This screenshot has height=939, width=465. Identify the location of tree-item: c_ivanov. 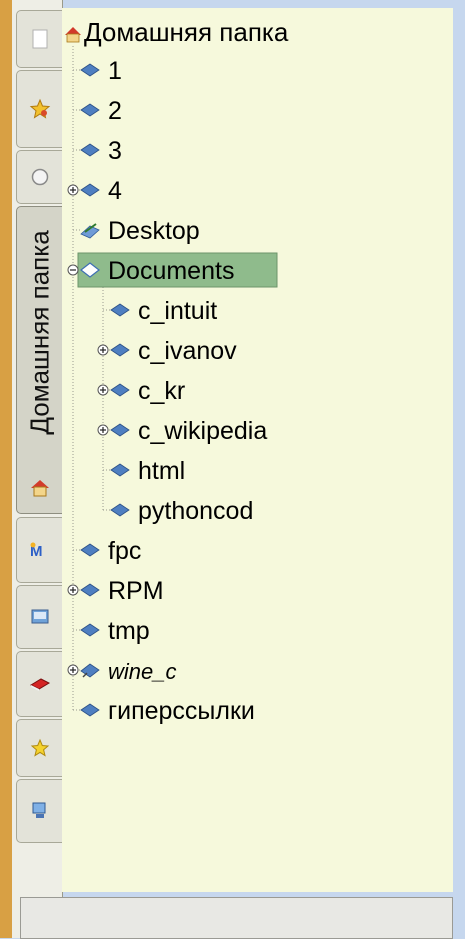
(167, 351).